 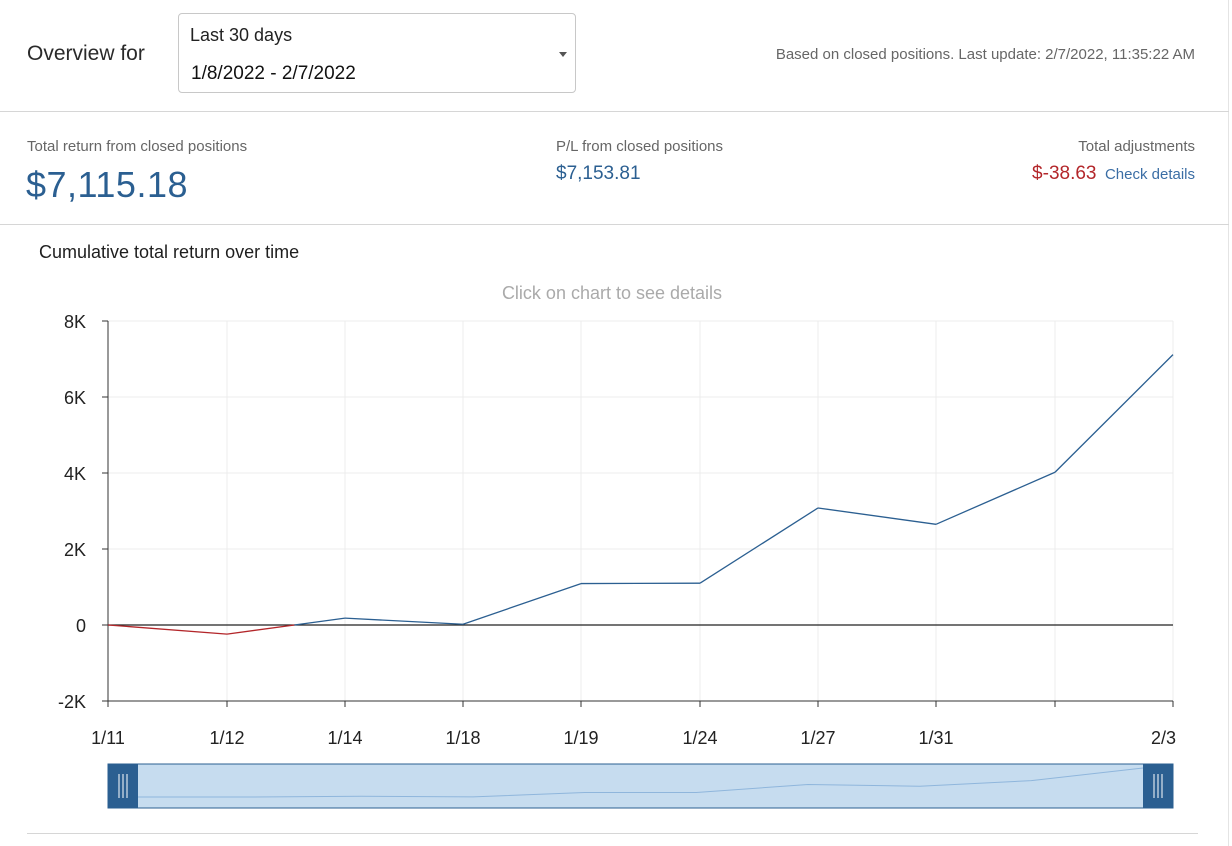 I want to click on y-tick-label: 0, so click(x=81, y=626).